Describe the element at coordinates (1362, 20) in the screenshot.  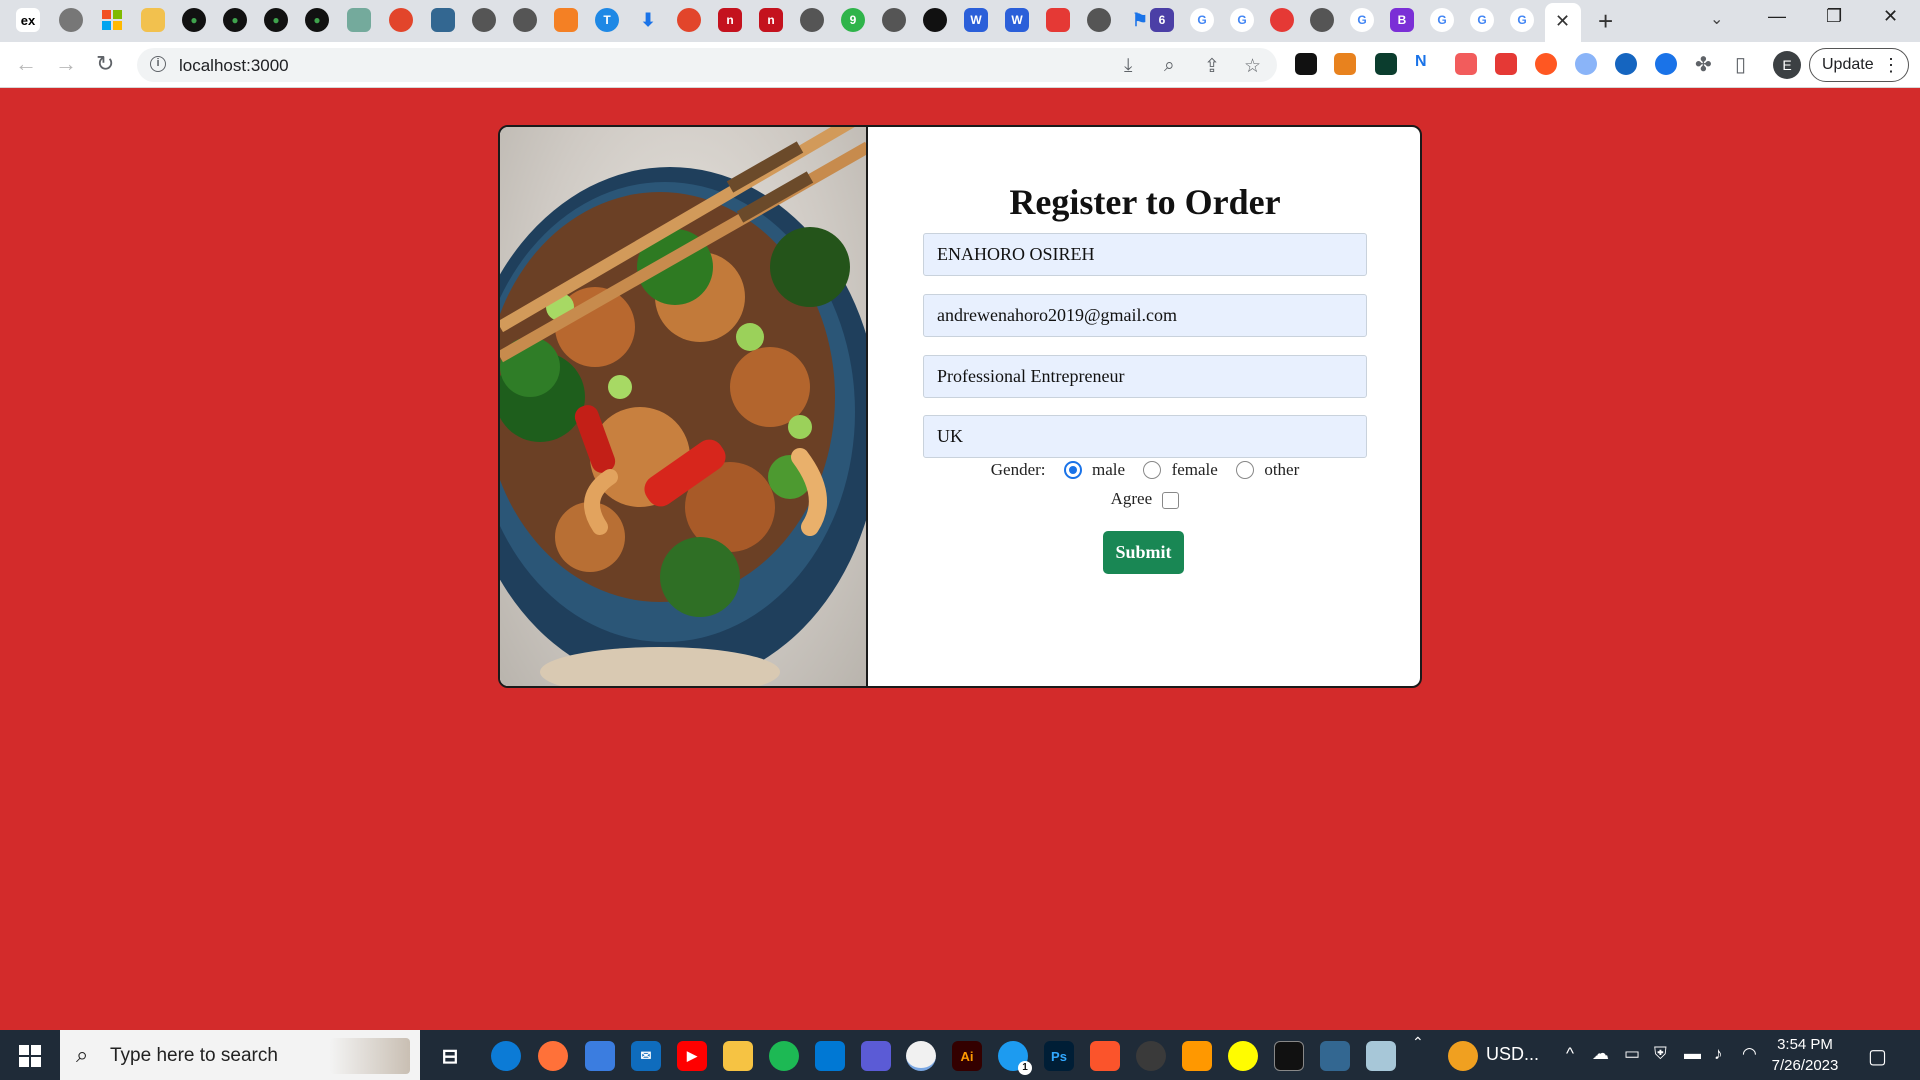
I see `tab-favicon-google-3: G` at that location.